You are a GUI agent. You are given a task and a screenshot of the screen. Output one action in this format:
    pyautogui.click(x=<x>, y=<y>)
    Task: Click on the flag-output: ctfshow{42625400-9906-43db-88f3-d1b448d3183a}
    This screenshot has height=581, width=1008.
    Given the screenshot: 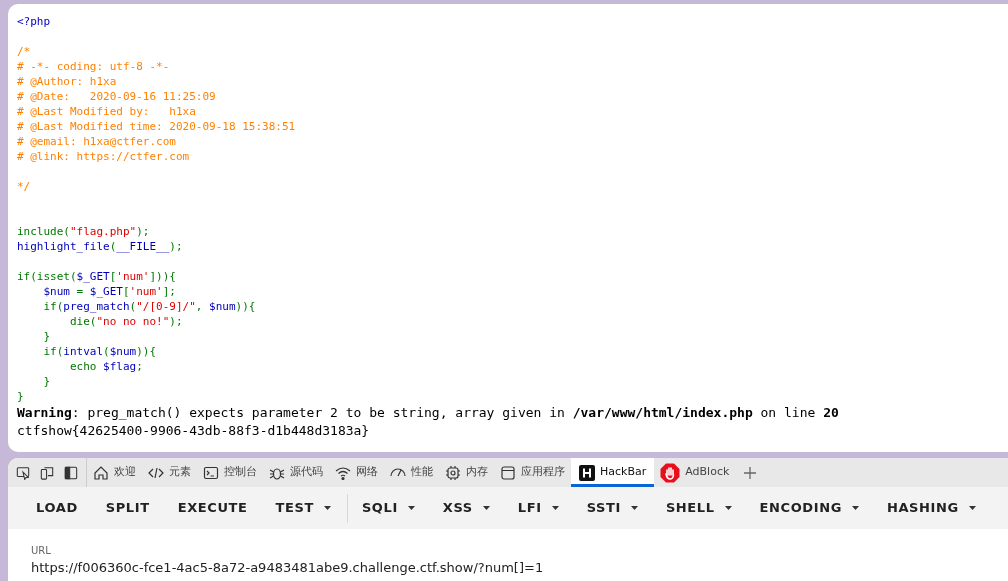 What is the action you would take?
    pyautogui.click(x=193, y=431)
    